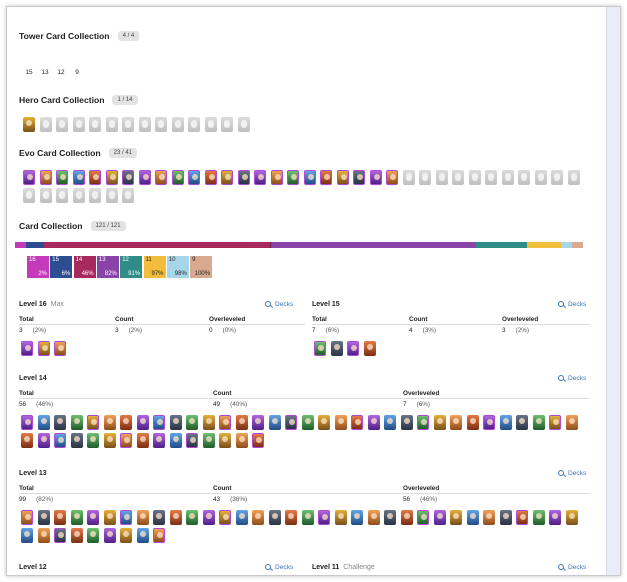  I want to click on tower-card: 13, so click(45, 63).